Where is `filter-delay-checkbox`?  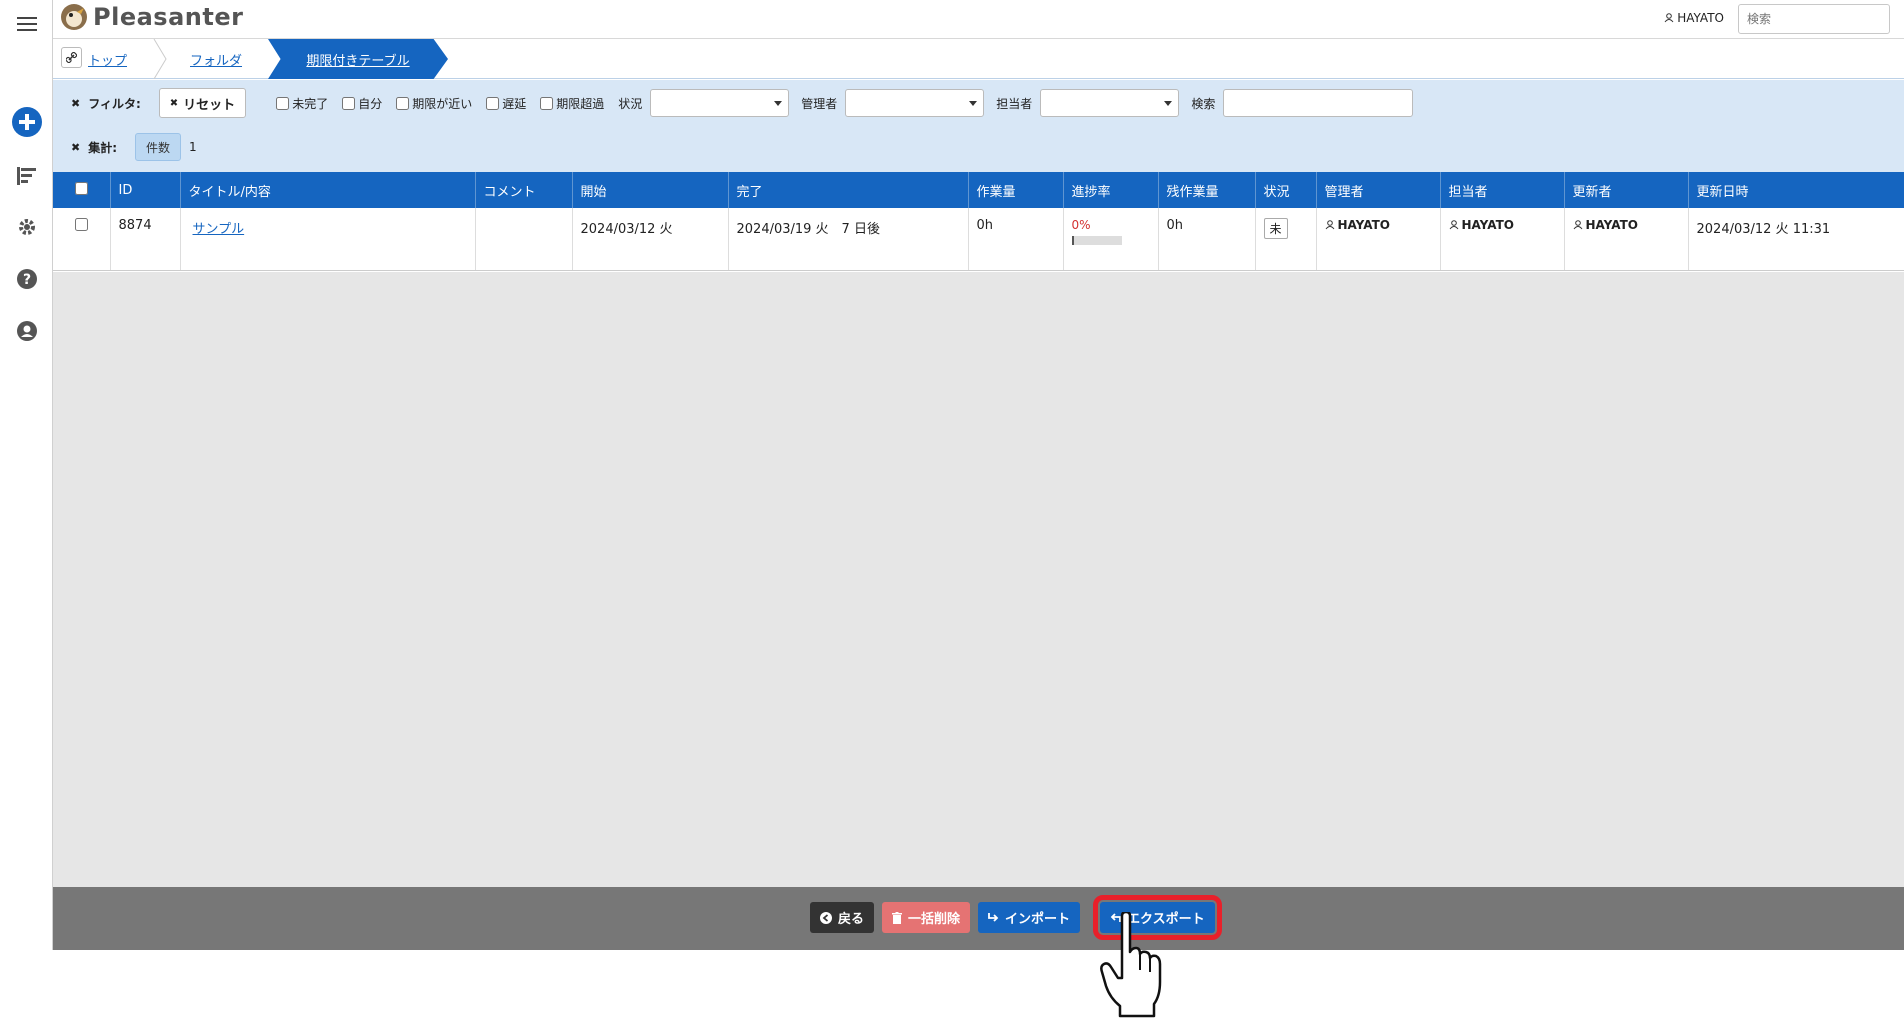 filter-delay-checkbox is located at coordinates (493, 103).